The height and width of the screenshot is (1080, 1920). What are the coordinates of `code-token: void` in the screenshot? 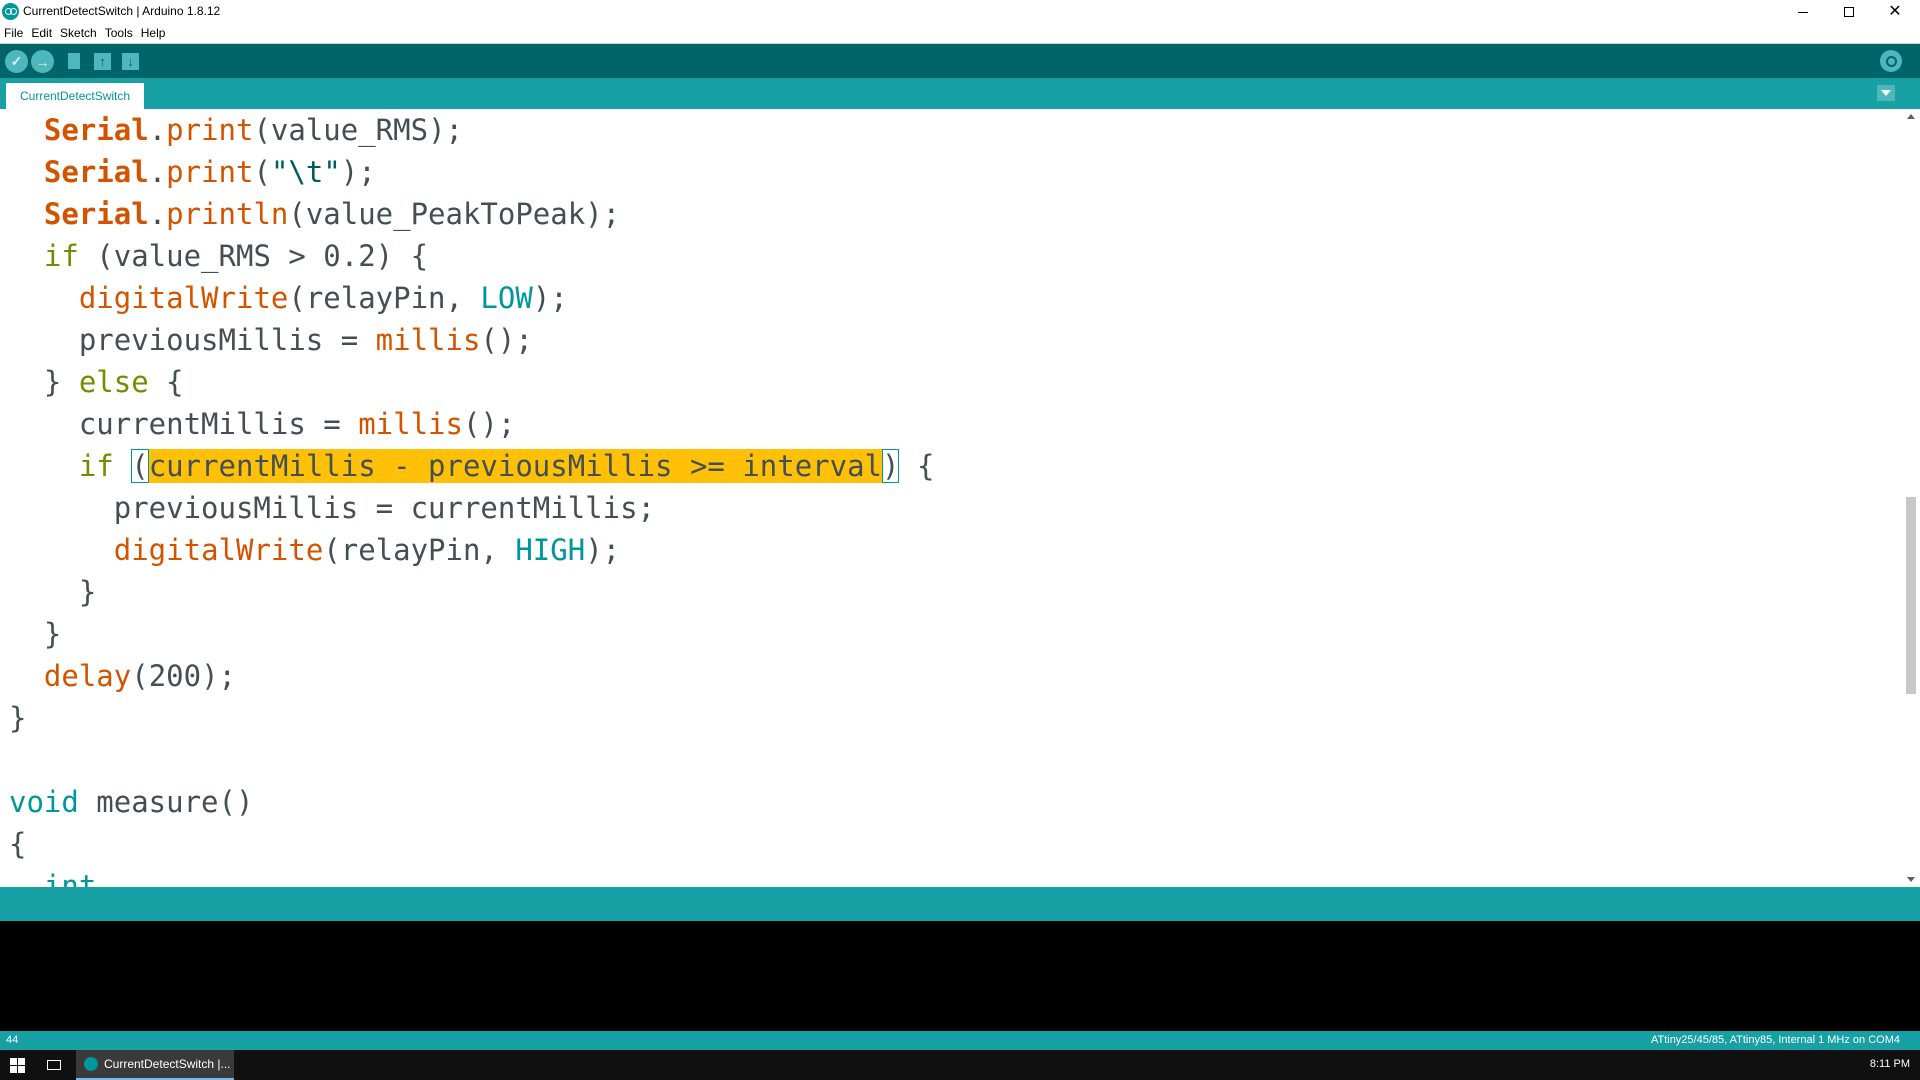 It's located at (44, 802).